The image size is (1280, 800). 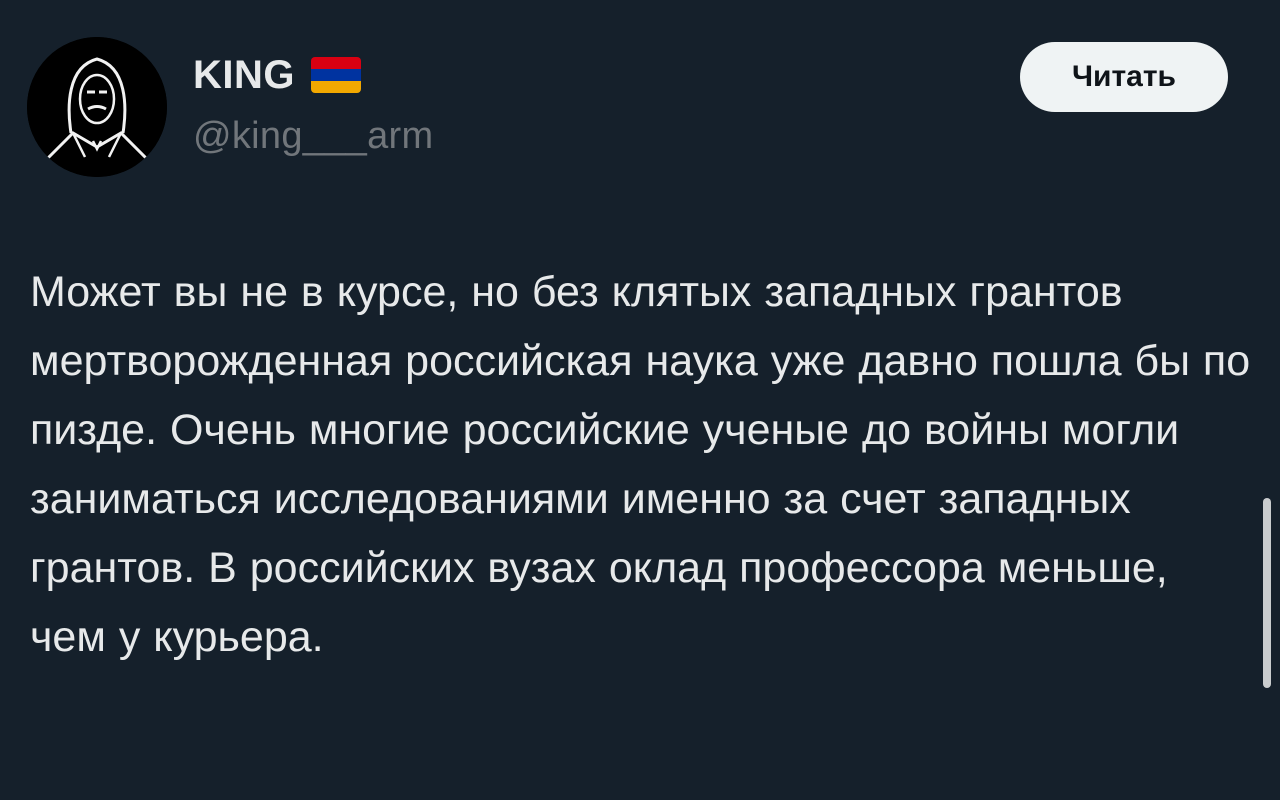 I want to click on author-display-name: KING, so click(x=244, y=75).